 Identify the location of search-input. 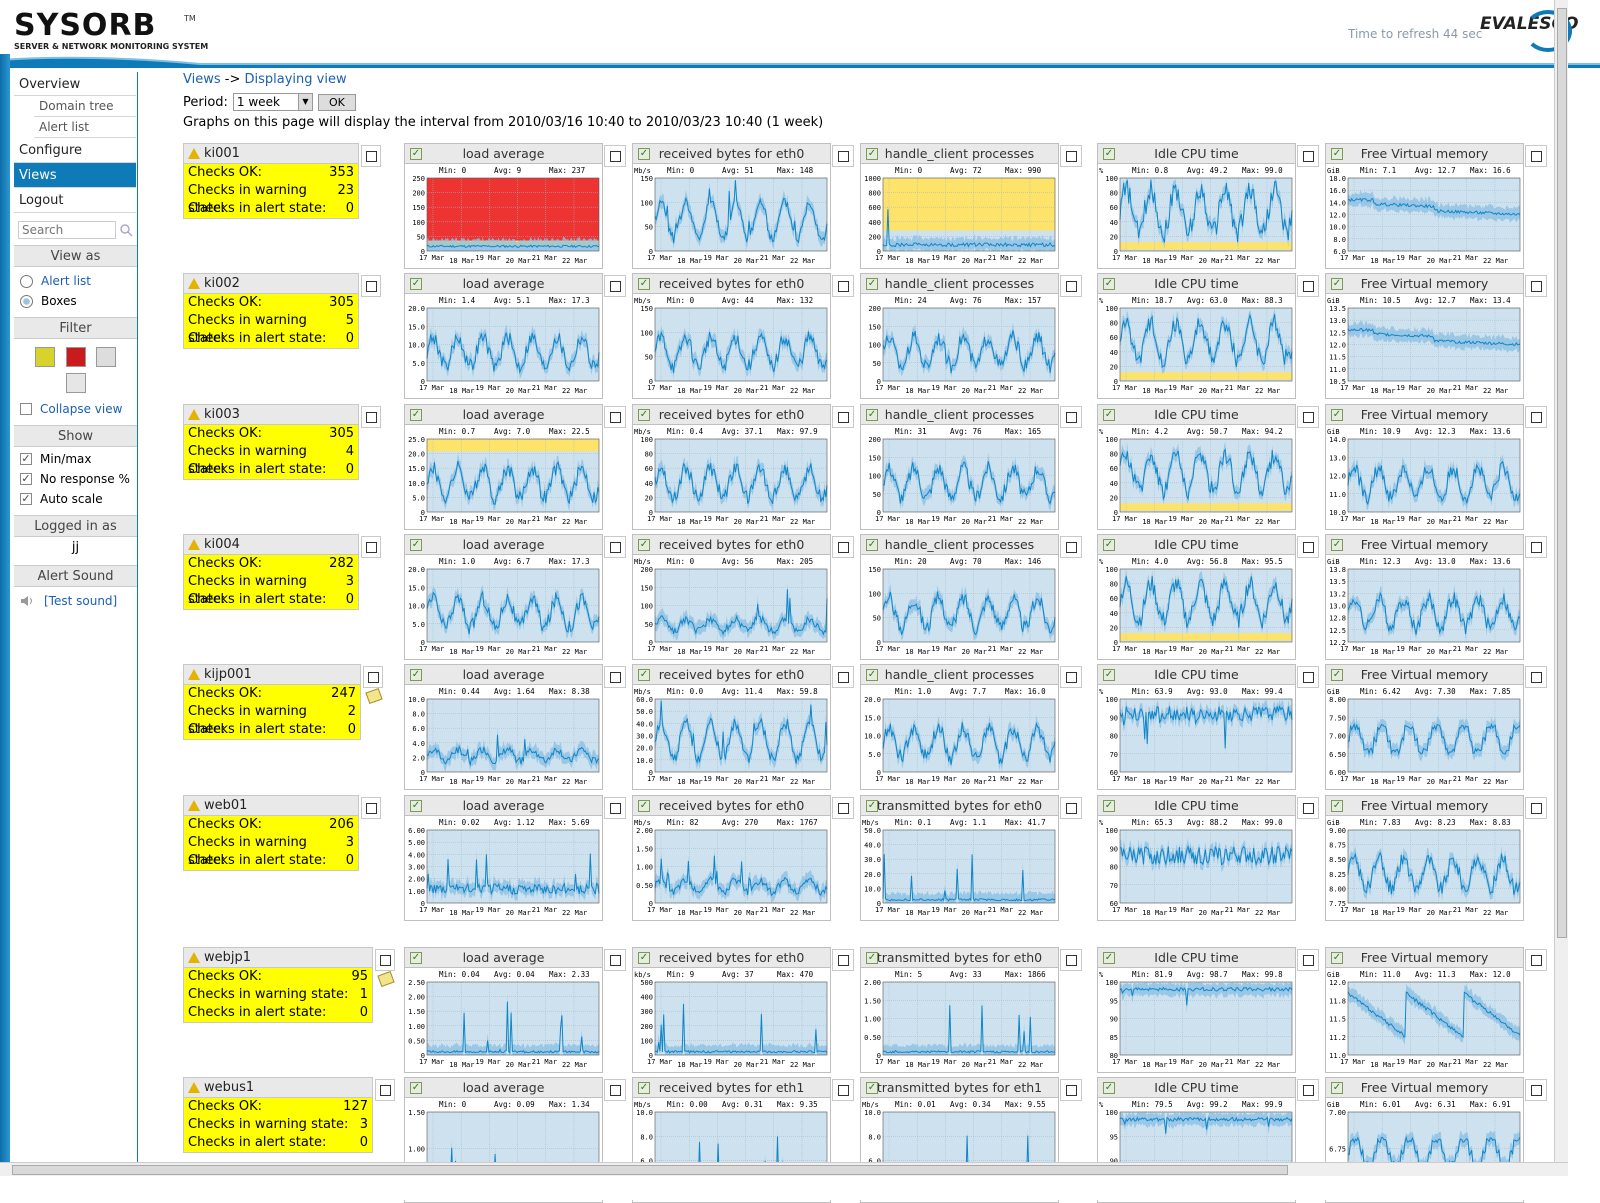
(67, 230).